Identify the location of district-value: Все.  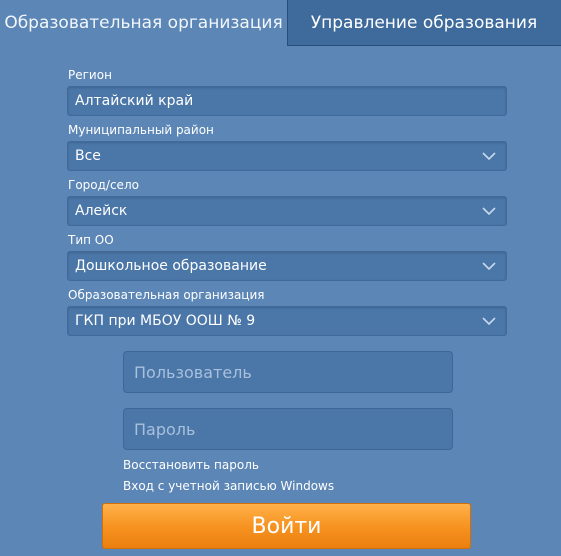
(88, 156).